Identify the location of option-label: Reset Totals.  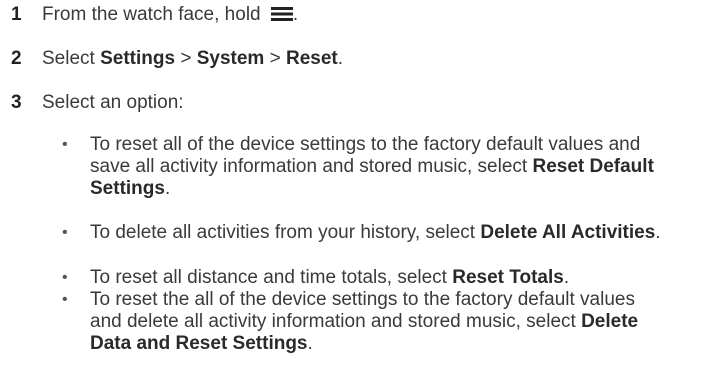
(508, 277).